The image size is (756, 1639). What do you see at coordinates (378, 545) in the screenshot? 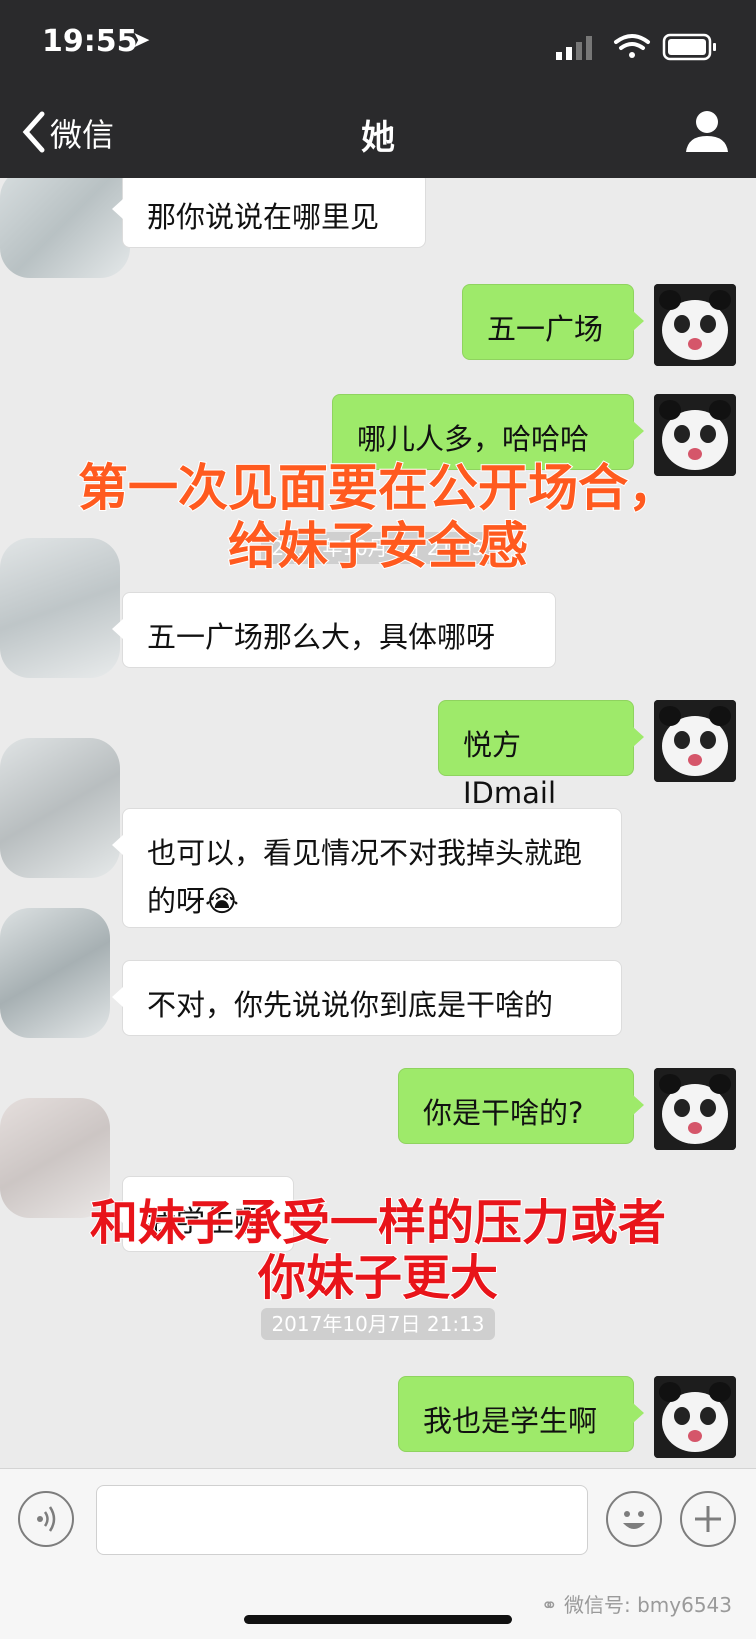
I see `caption-line: 给妹子安全感` at bounding box center [378, 545].